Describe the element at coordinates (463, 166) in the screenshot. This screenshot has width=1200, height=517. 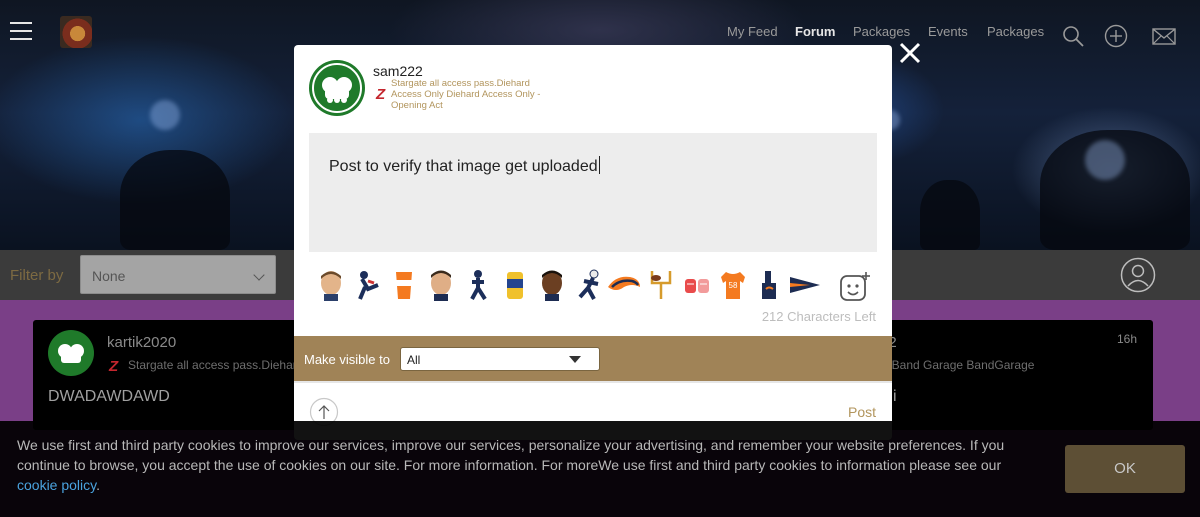
I see `post-text-value: Post to verify that image get uploaded` at that location.